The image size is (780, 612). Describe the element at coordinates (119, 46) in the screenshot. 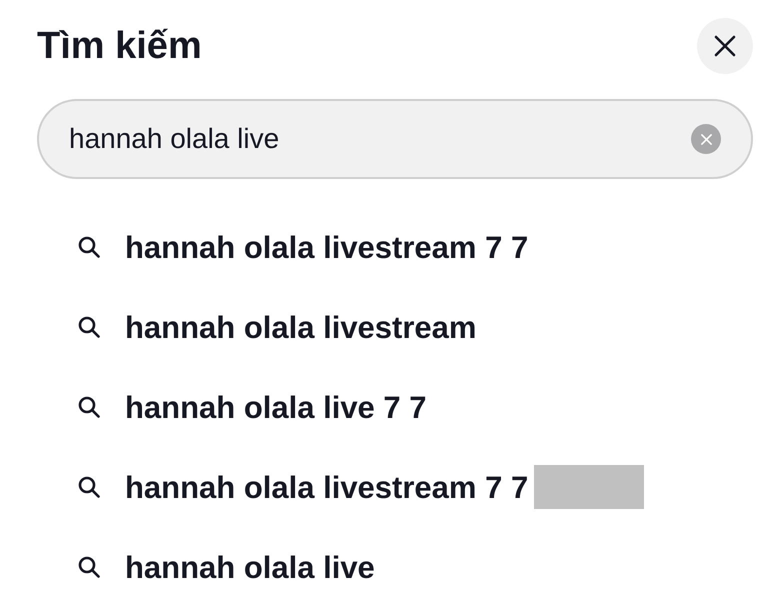

I see `dialog-title: Tìm kiếm` at that location.